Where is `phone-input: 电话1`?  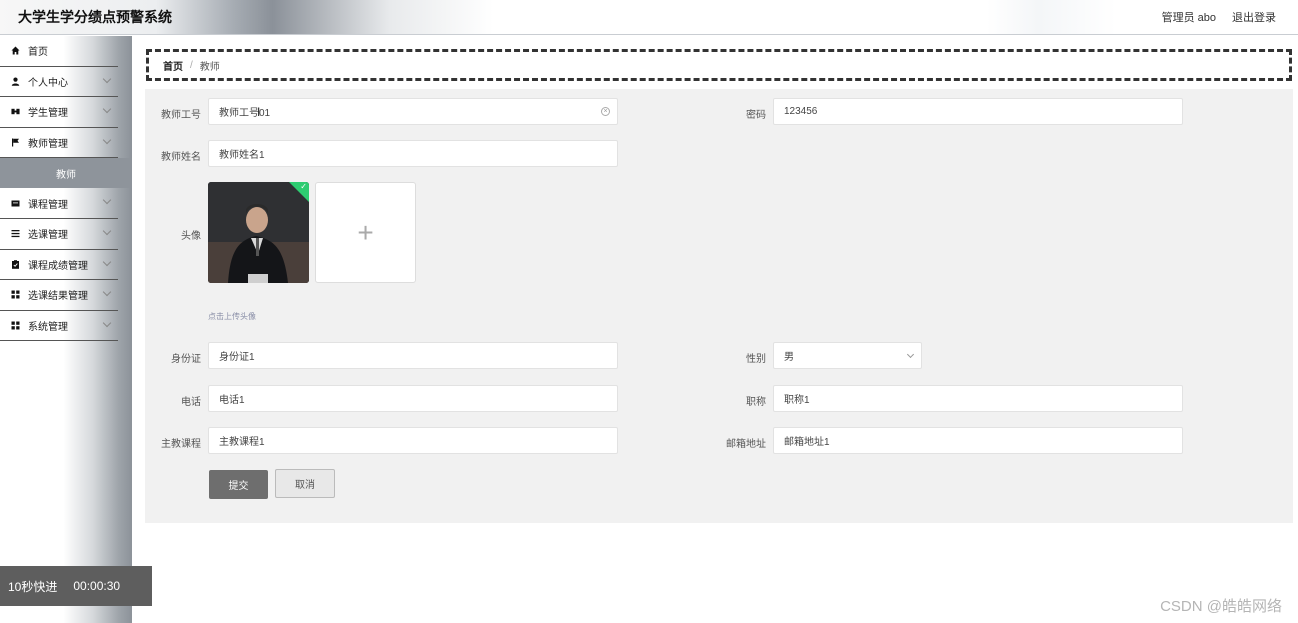 phone-input: 电话1 is located at coordinates (413, 398).